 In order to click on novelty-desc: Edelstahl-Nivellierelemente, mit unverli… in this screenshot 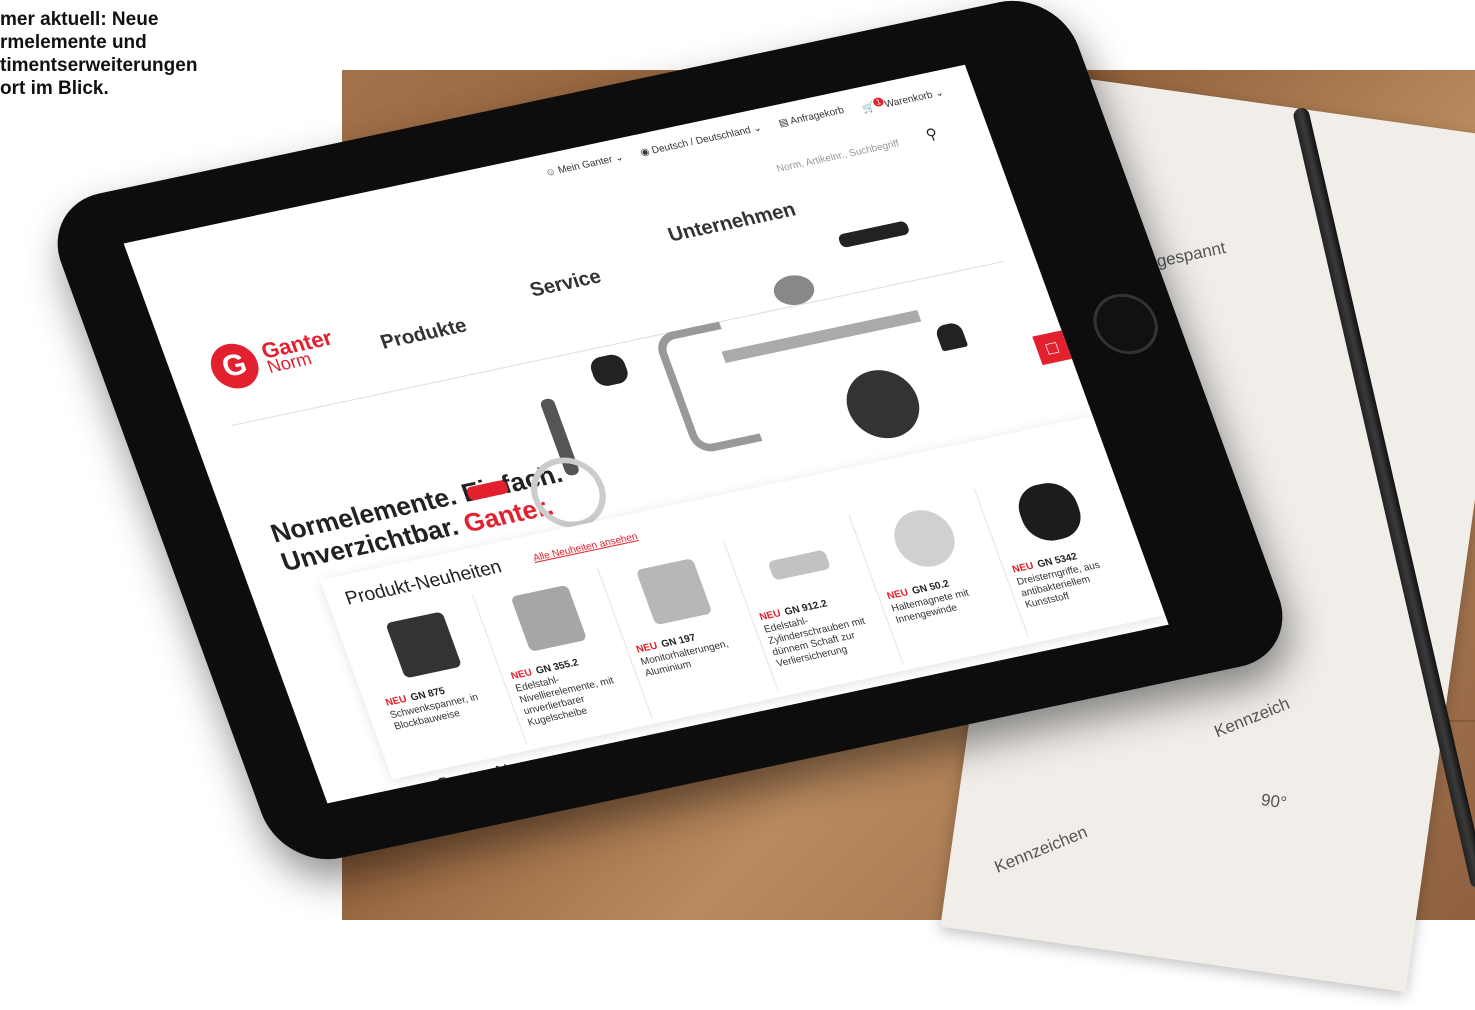, I will do `click(564, 701)`.